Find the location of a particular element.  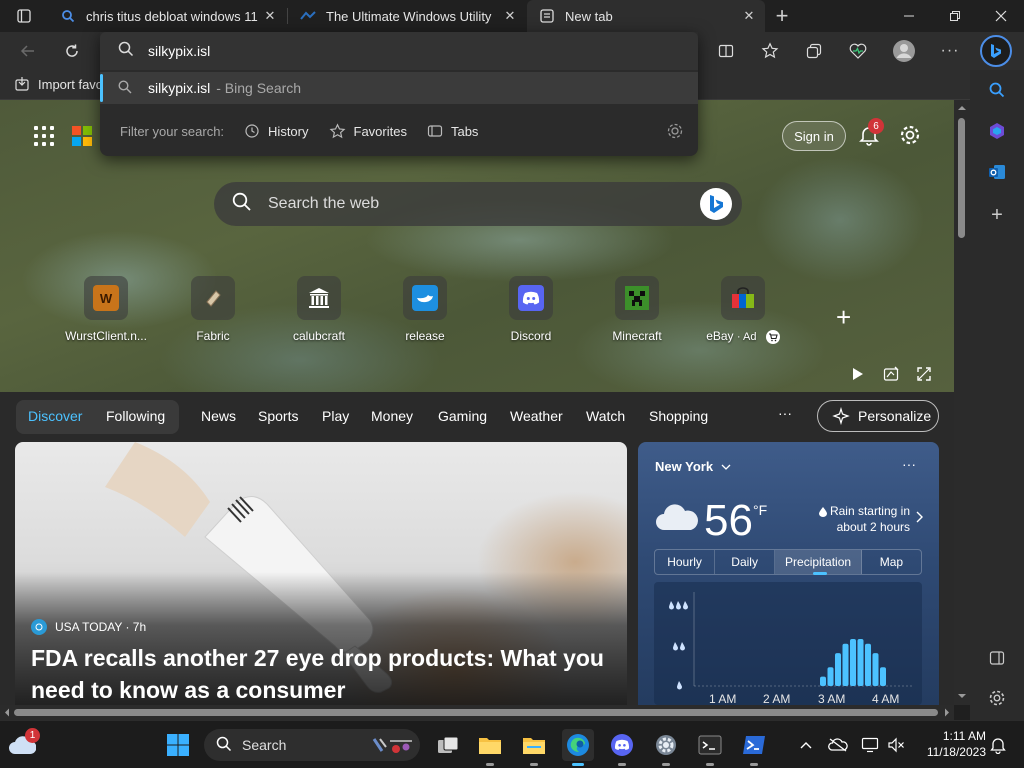

tab-watch: Watch is located at coordinates (605, 416).